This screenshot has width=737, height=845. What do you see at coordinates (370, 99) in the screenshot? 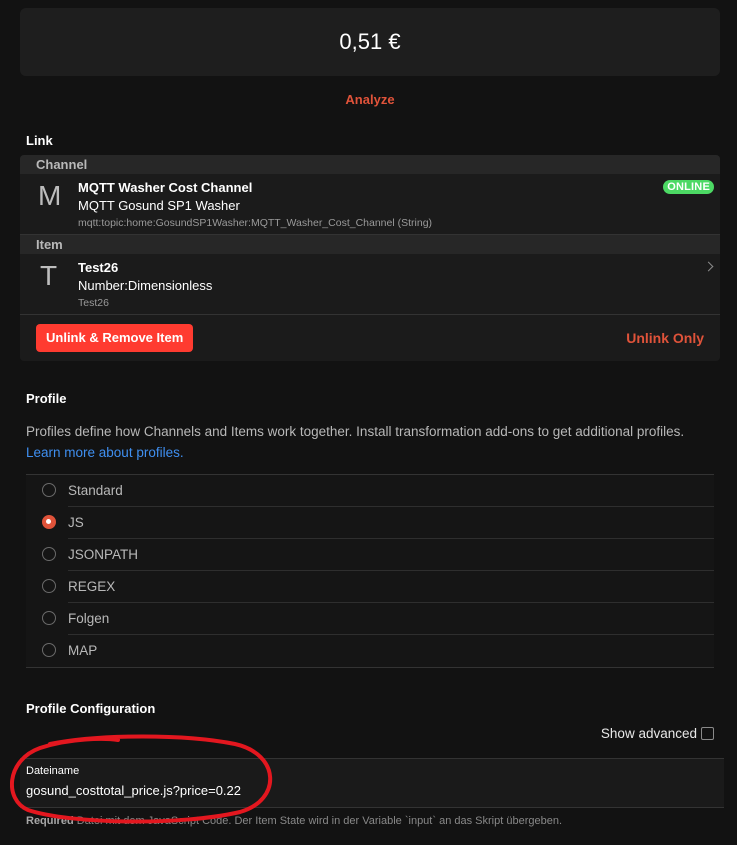
I see `analyze-button: Analyze` at bounding box center [370, 99].